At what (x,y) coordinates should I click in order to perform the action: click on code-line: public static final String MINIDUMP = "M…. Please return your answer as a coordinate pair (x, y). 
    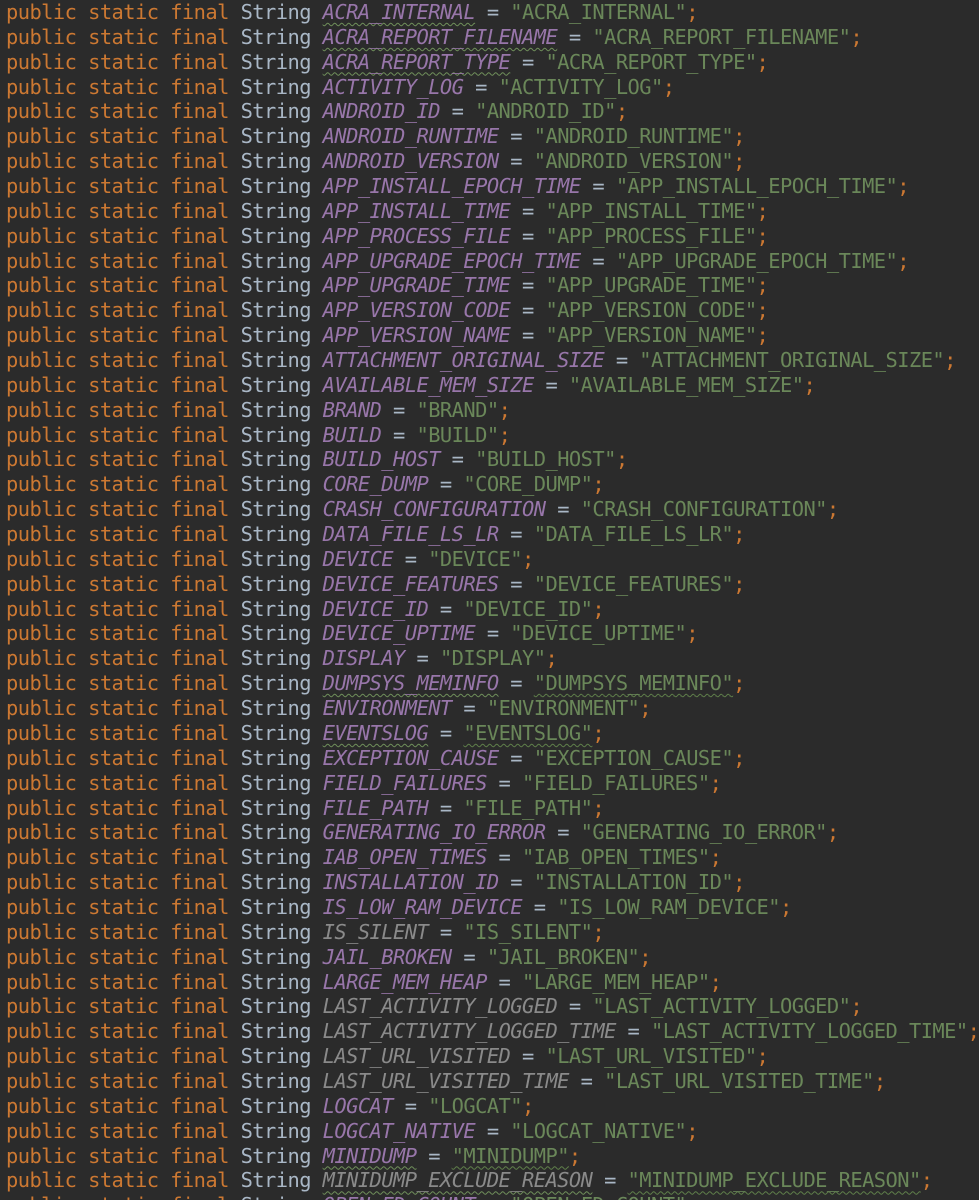
    Looking at the image, I should click on (492, 1156).